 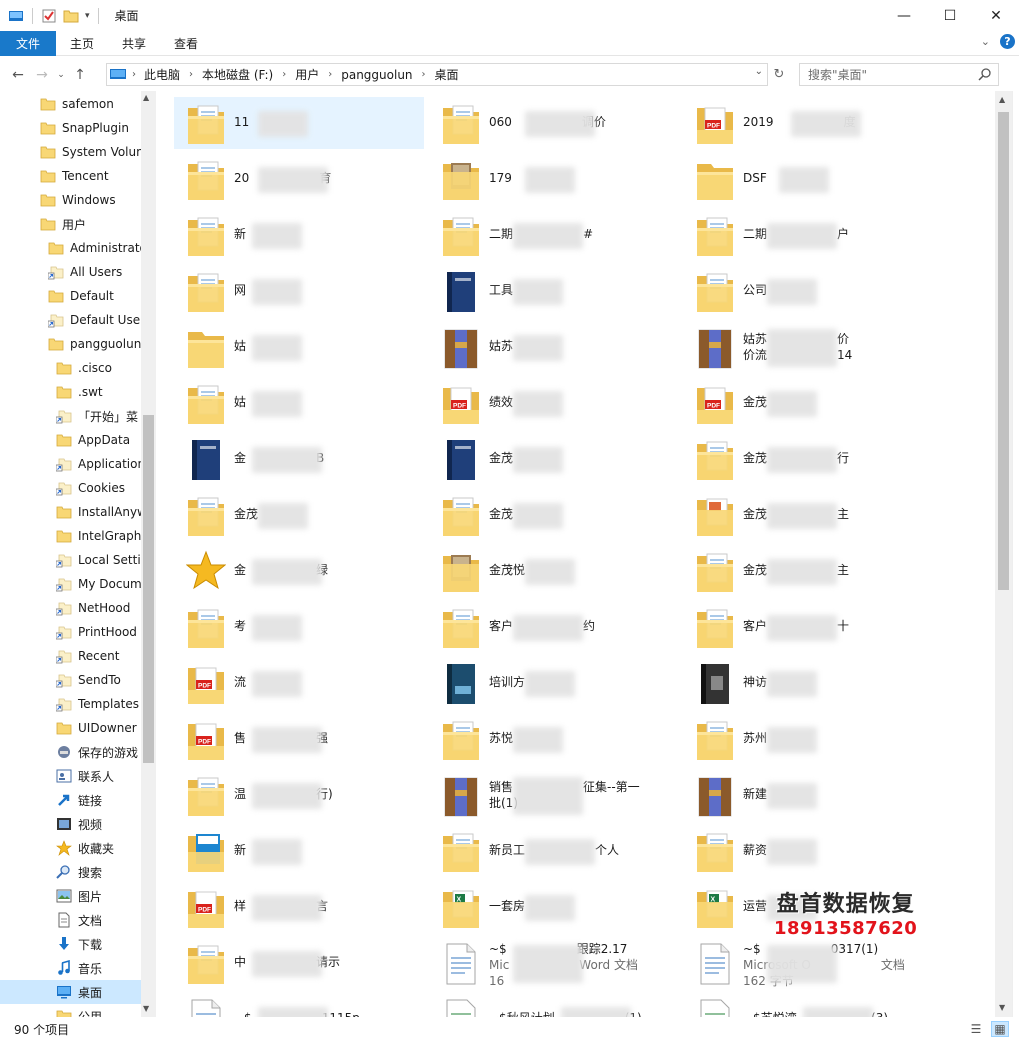 What do you see at coordinates (299, 1005) in the screenshot?
I see `file-item: ~$1115p` at bounding box center [299, 1005].